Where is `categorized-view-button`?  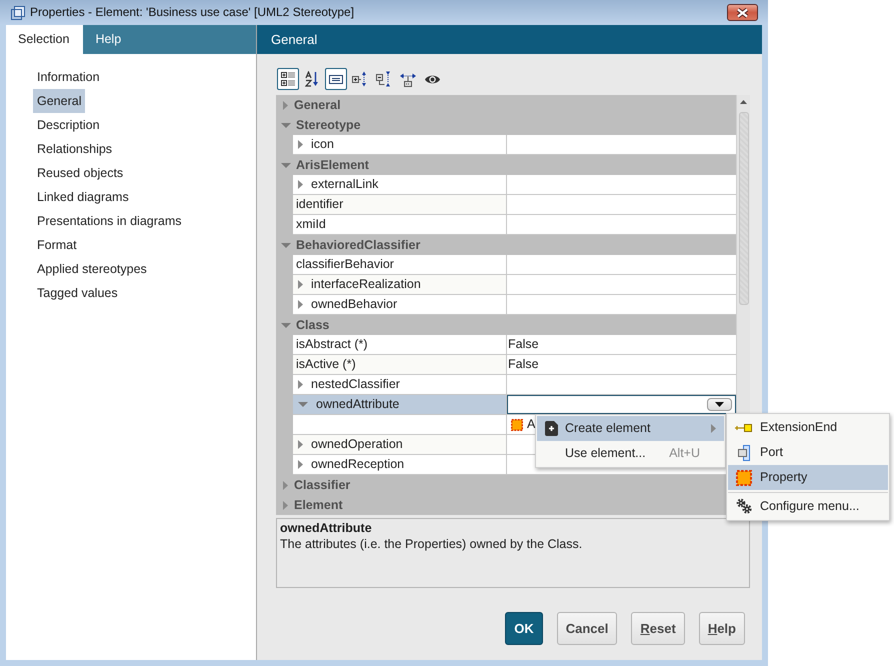 categorized-view-button is located at coordinates (288, 79).